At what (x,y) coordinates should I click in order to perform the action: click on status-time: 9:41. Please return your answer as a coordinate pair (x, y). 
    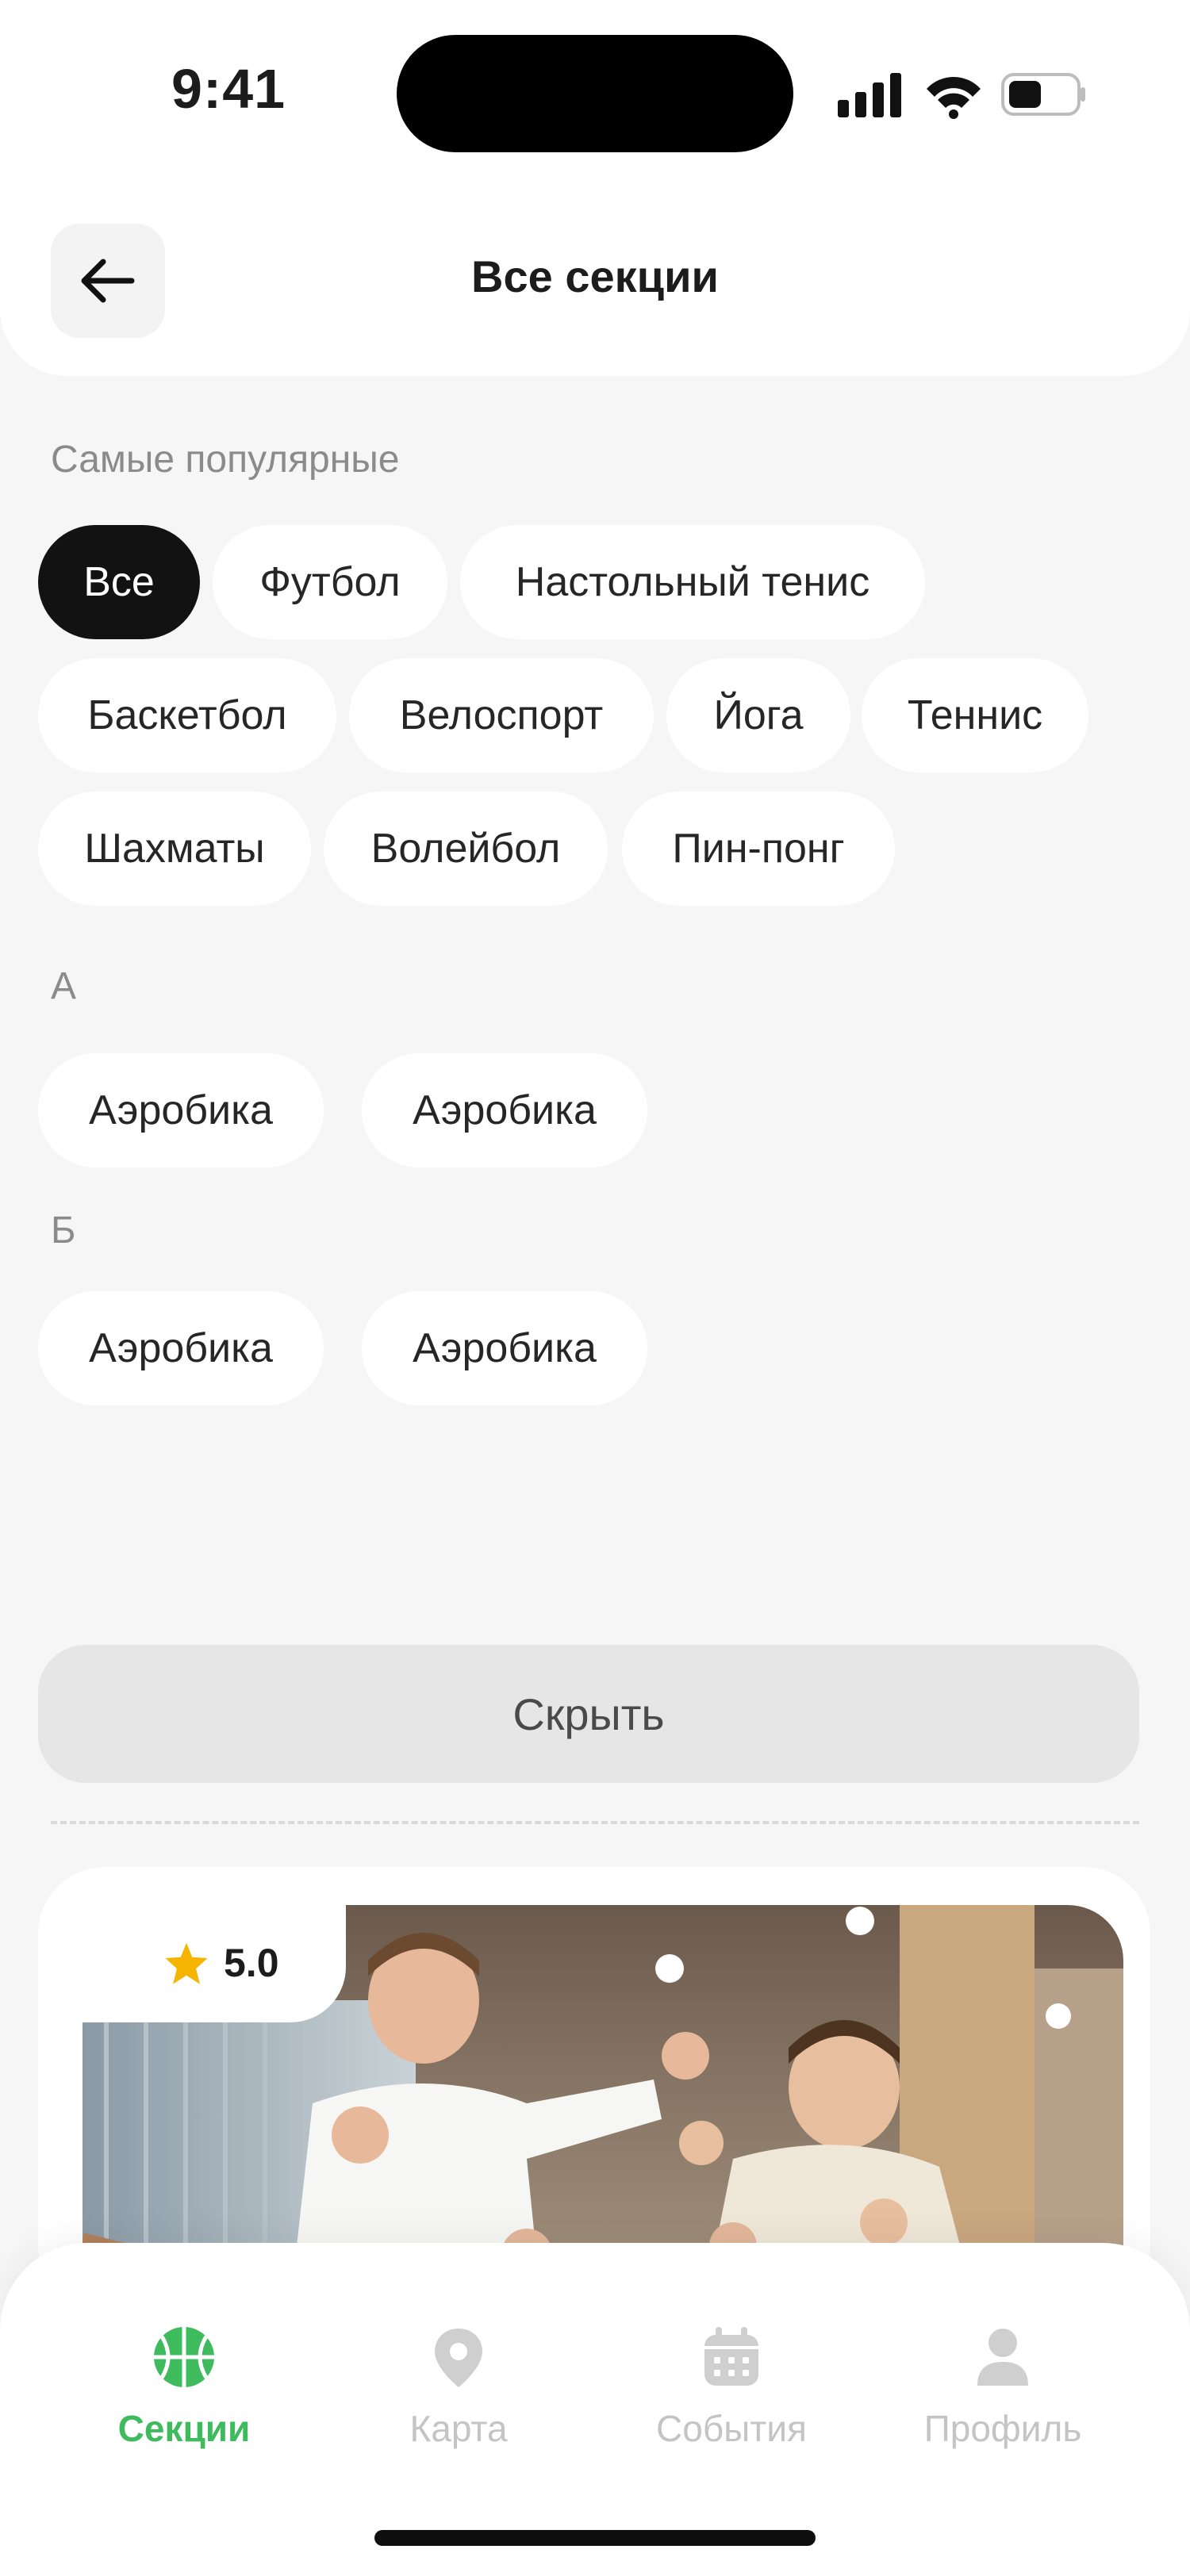
    Looking at the image, I should click on (229, 89).